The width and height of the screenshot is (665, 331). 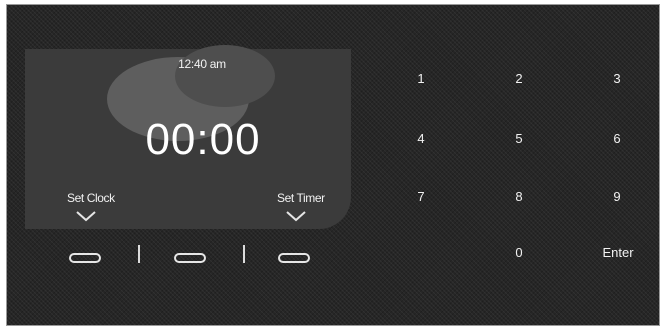 I want to click on set-timer-label: Set Timer, so click(x=301, y=198).